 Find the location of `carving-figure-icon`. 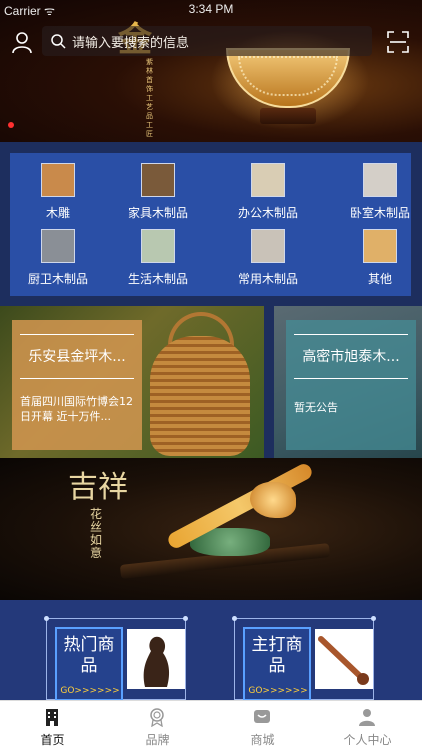

carving-figure-icon is located at coordinates (156, 661).